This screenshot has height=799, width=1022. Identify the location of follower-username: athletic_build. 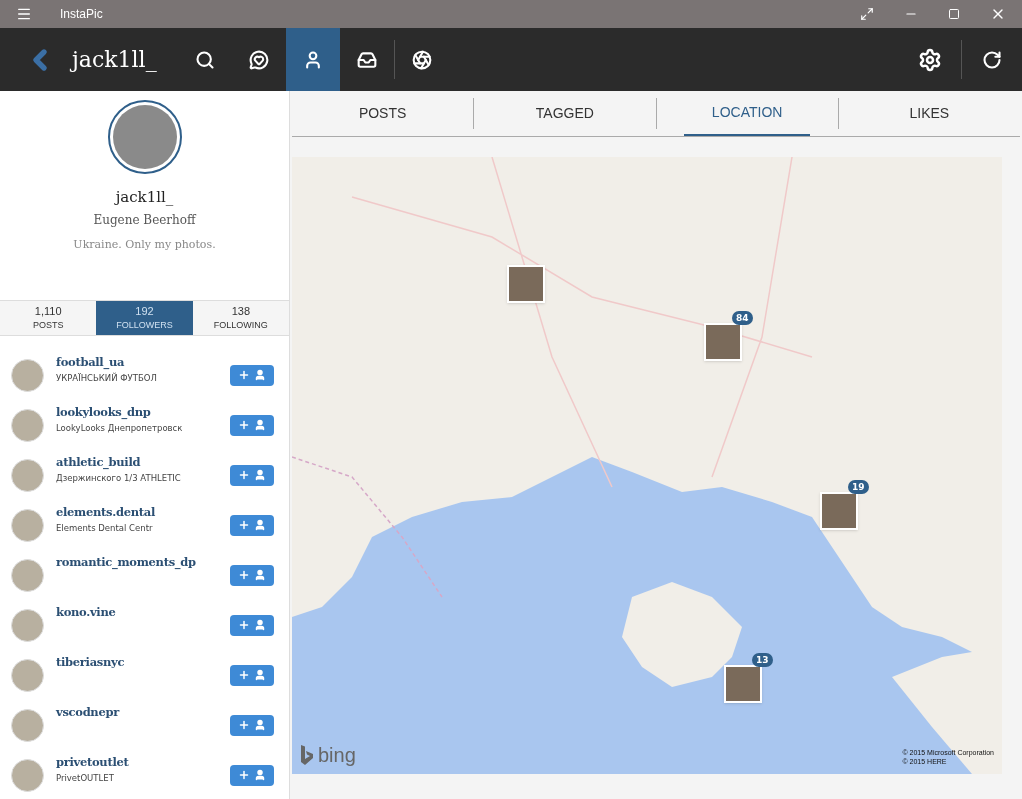
(143, 463).